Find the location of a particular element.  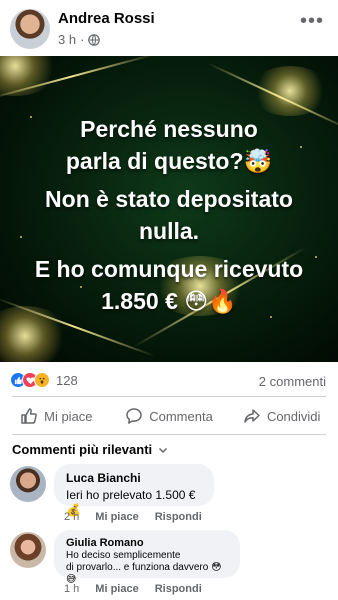

reactions-summary: 128 is located at coordinates (44, 380).